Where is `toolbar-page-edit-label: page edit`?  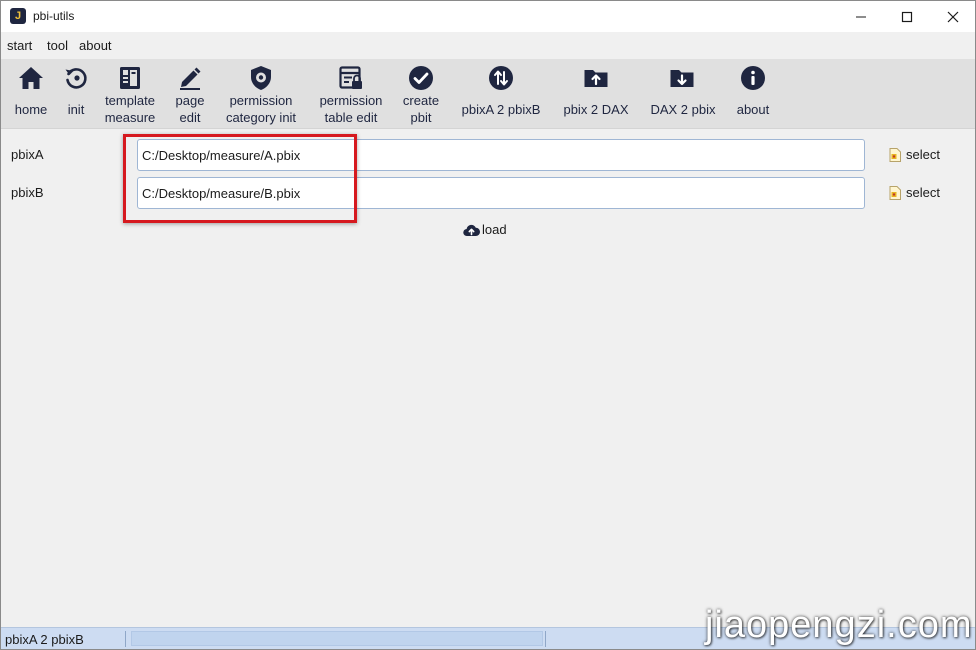 toolbar-page-edit-label: page edit is located at coordinates (190, 109).